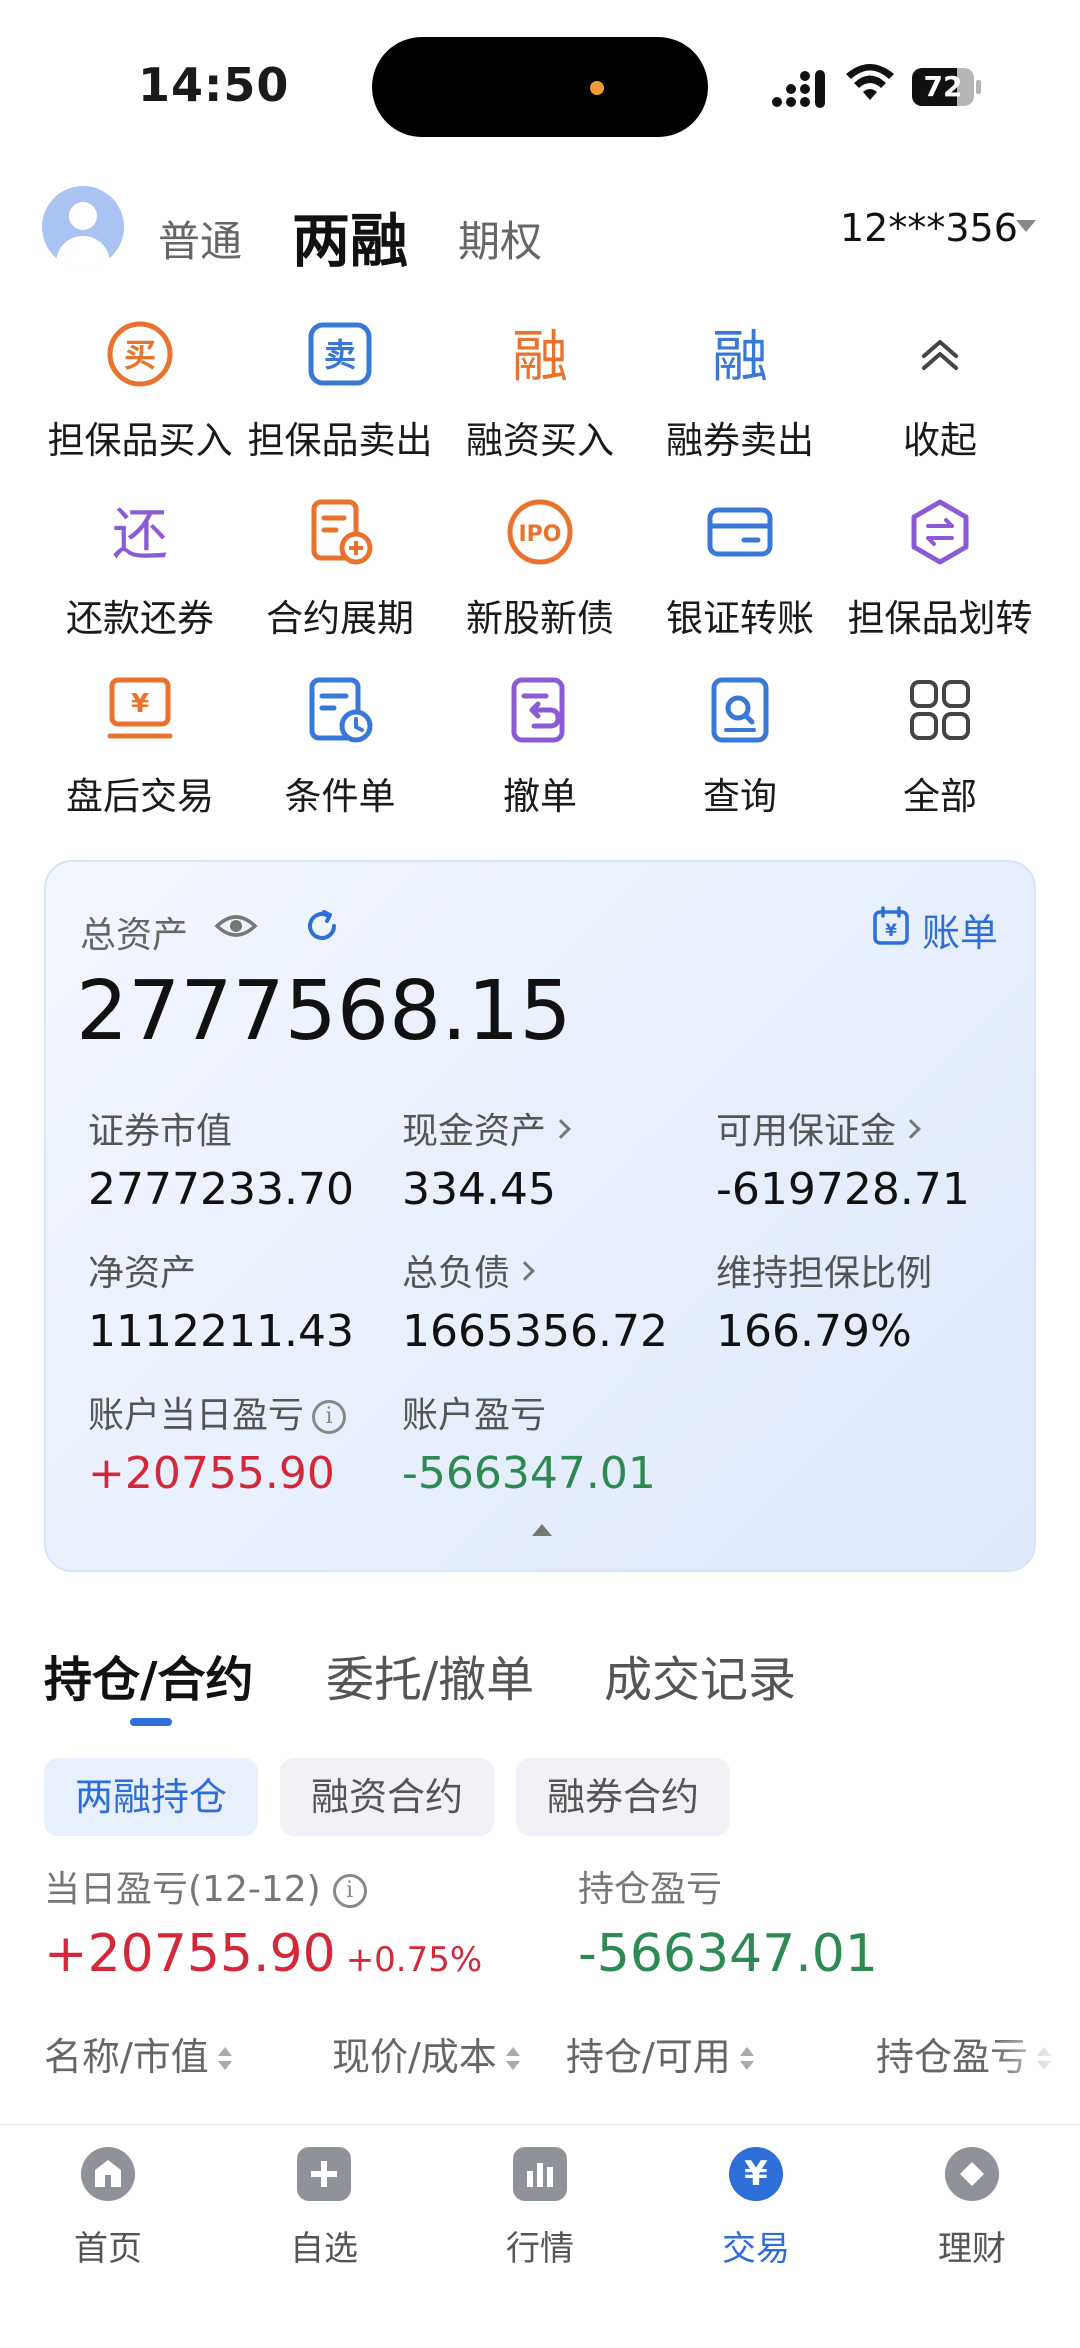 The height and width of the screenshot is (2348, 1080). What do you see at coordinates (340, 393) in the screenshot?
I see `function-collateral-sell: 卖 担保品卖出` at bounding box center [340, 393].